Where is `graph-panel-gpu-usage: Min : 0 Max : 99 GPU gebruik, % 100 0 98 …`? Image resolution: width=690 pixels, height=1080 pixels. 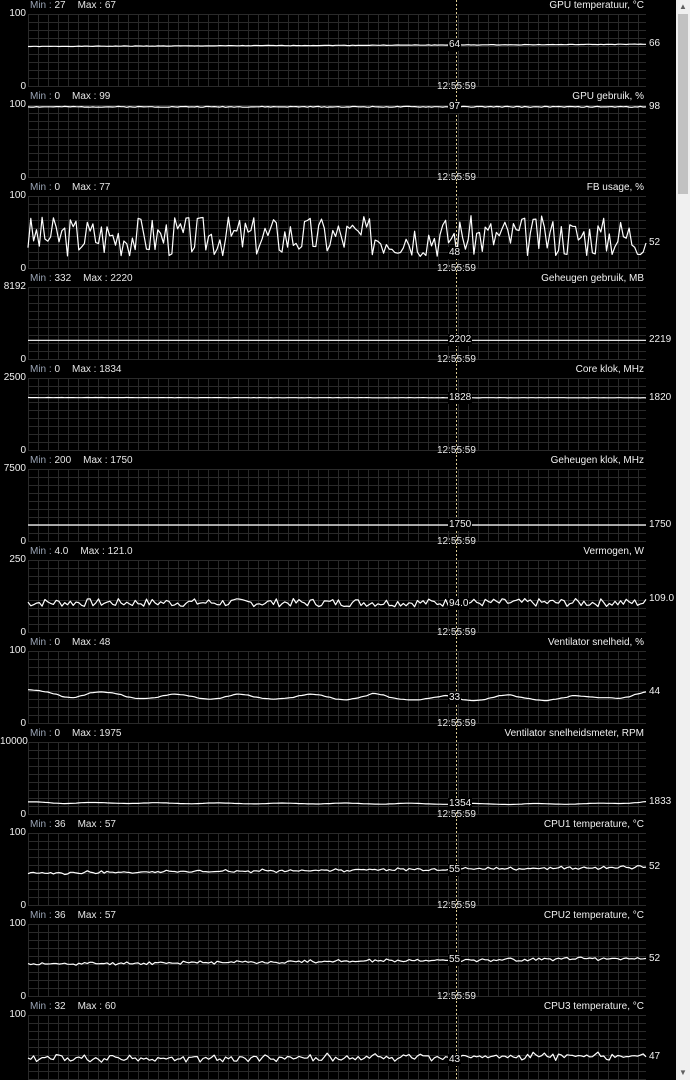 graph-panel-gpu-usage: Min : 0 Max : 99 GPU gebruik, % 100 0 98 … is located at coordinates (338, 137).